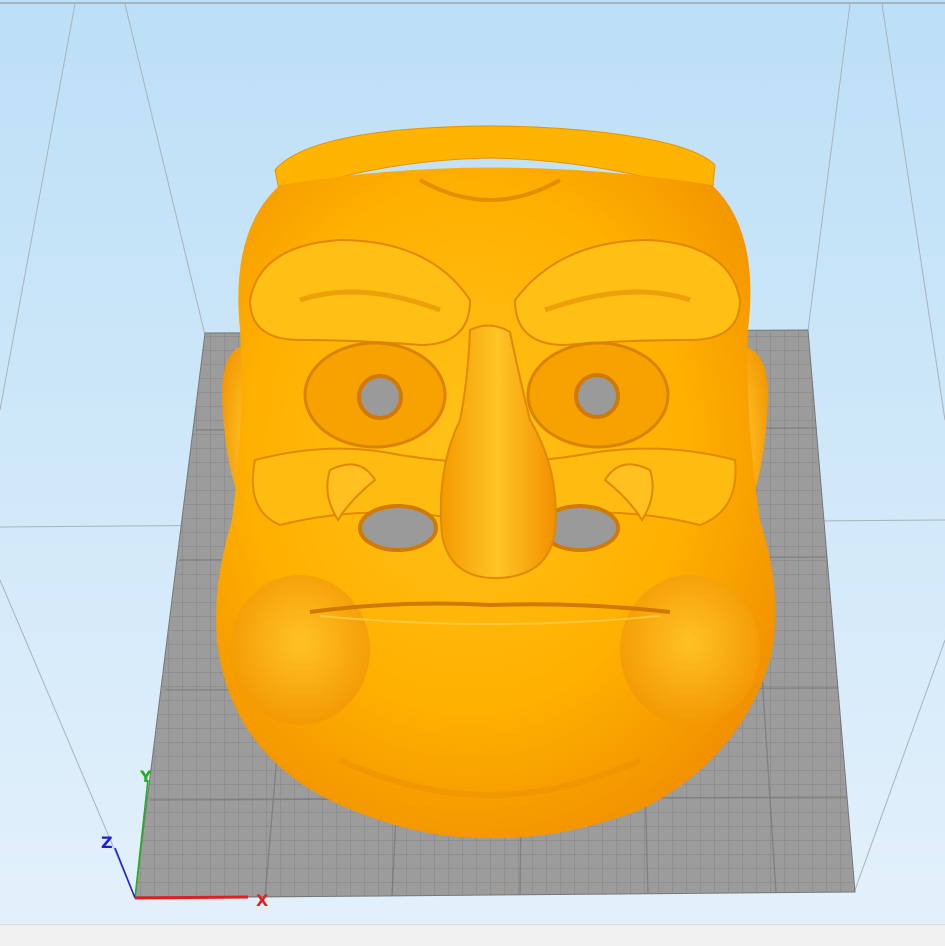  What do you see at coordinates (300, 650) in the screenshot?
I see `mask-left-cheek` at bounding box center [300, 650].